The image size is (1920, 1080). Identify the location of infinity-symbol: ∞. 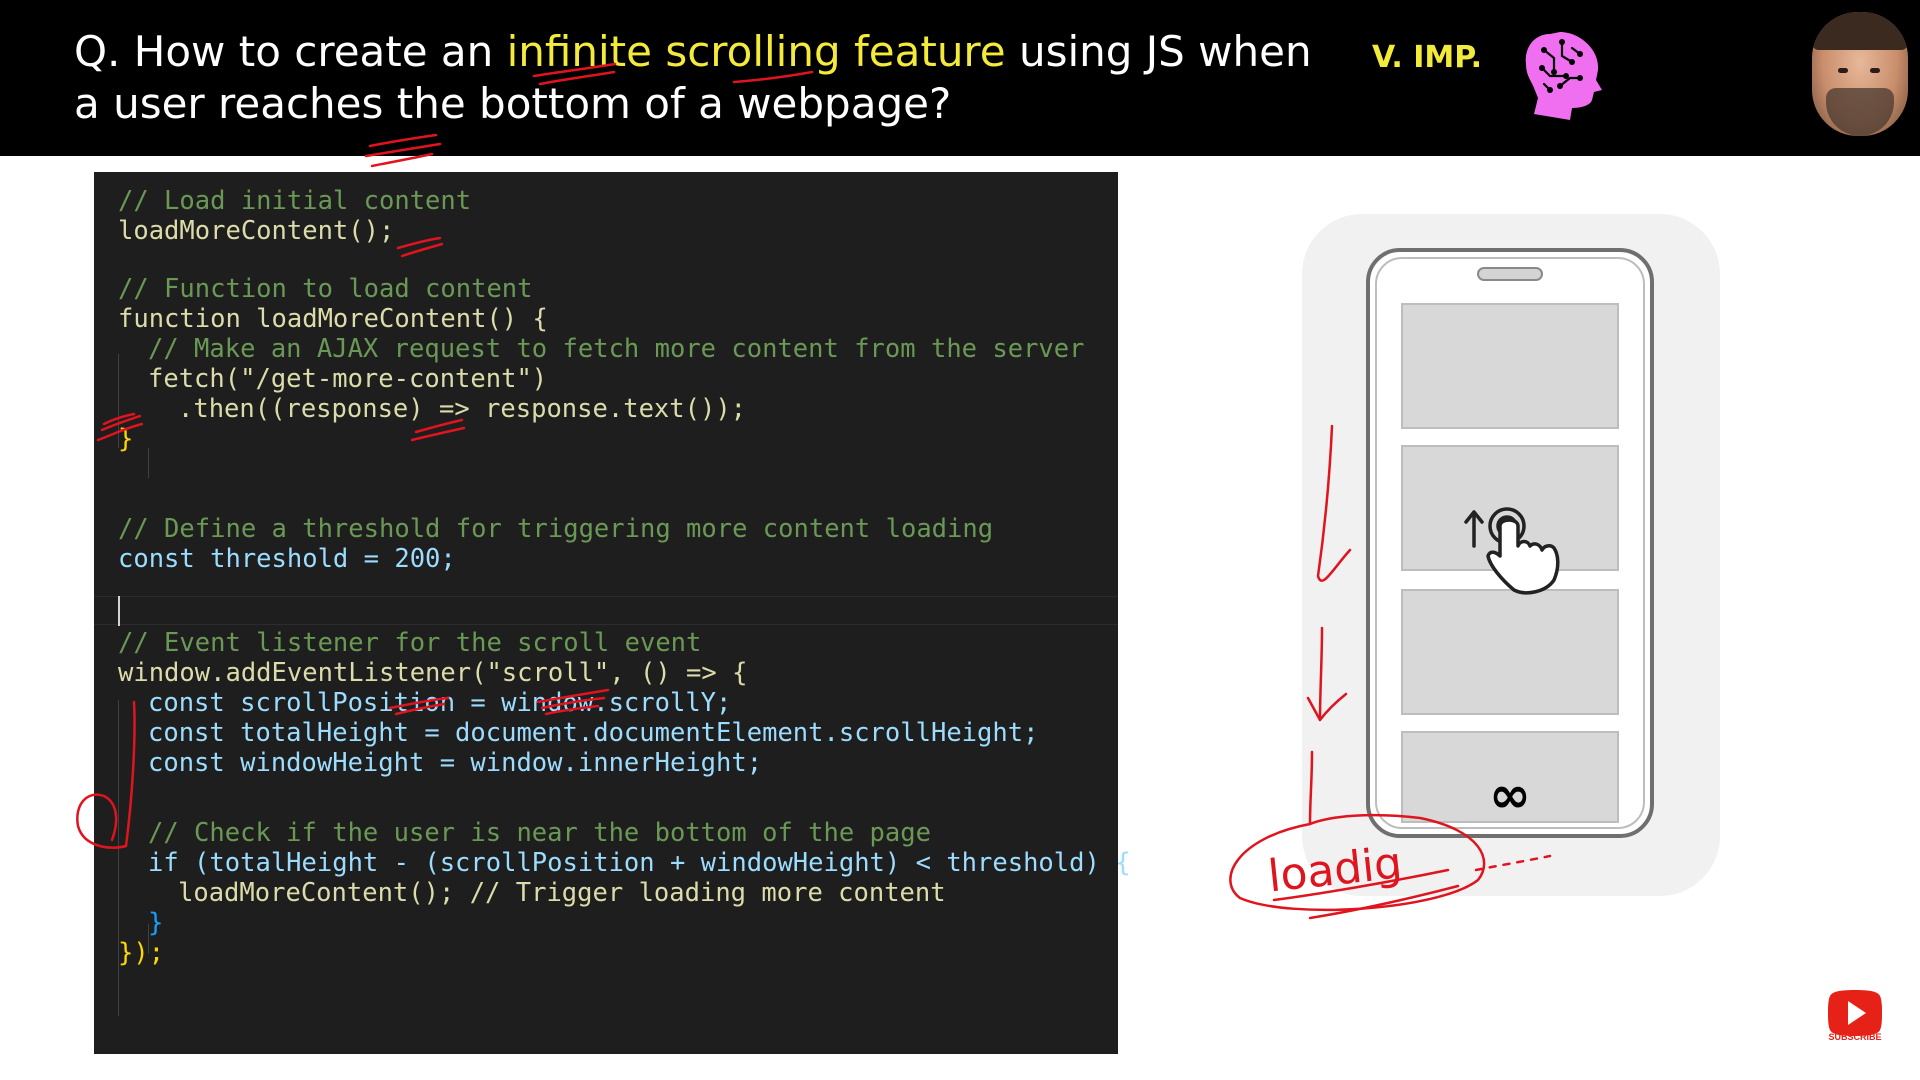
(1510, 795).